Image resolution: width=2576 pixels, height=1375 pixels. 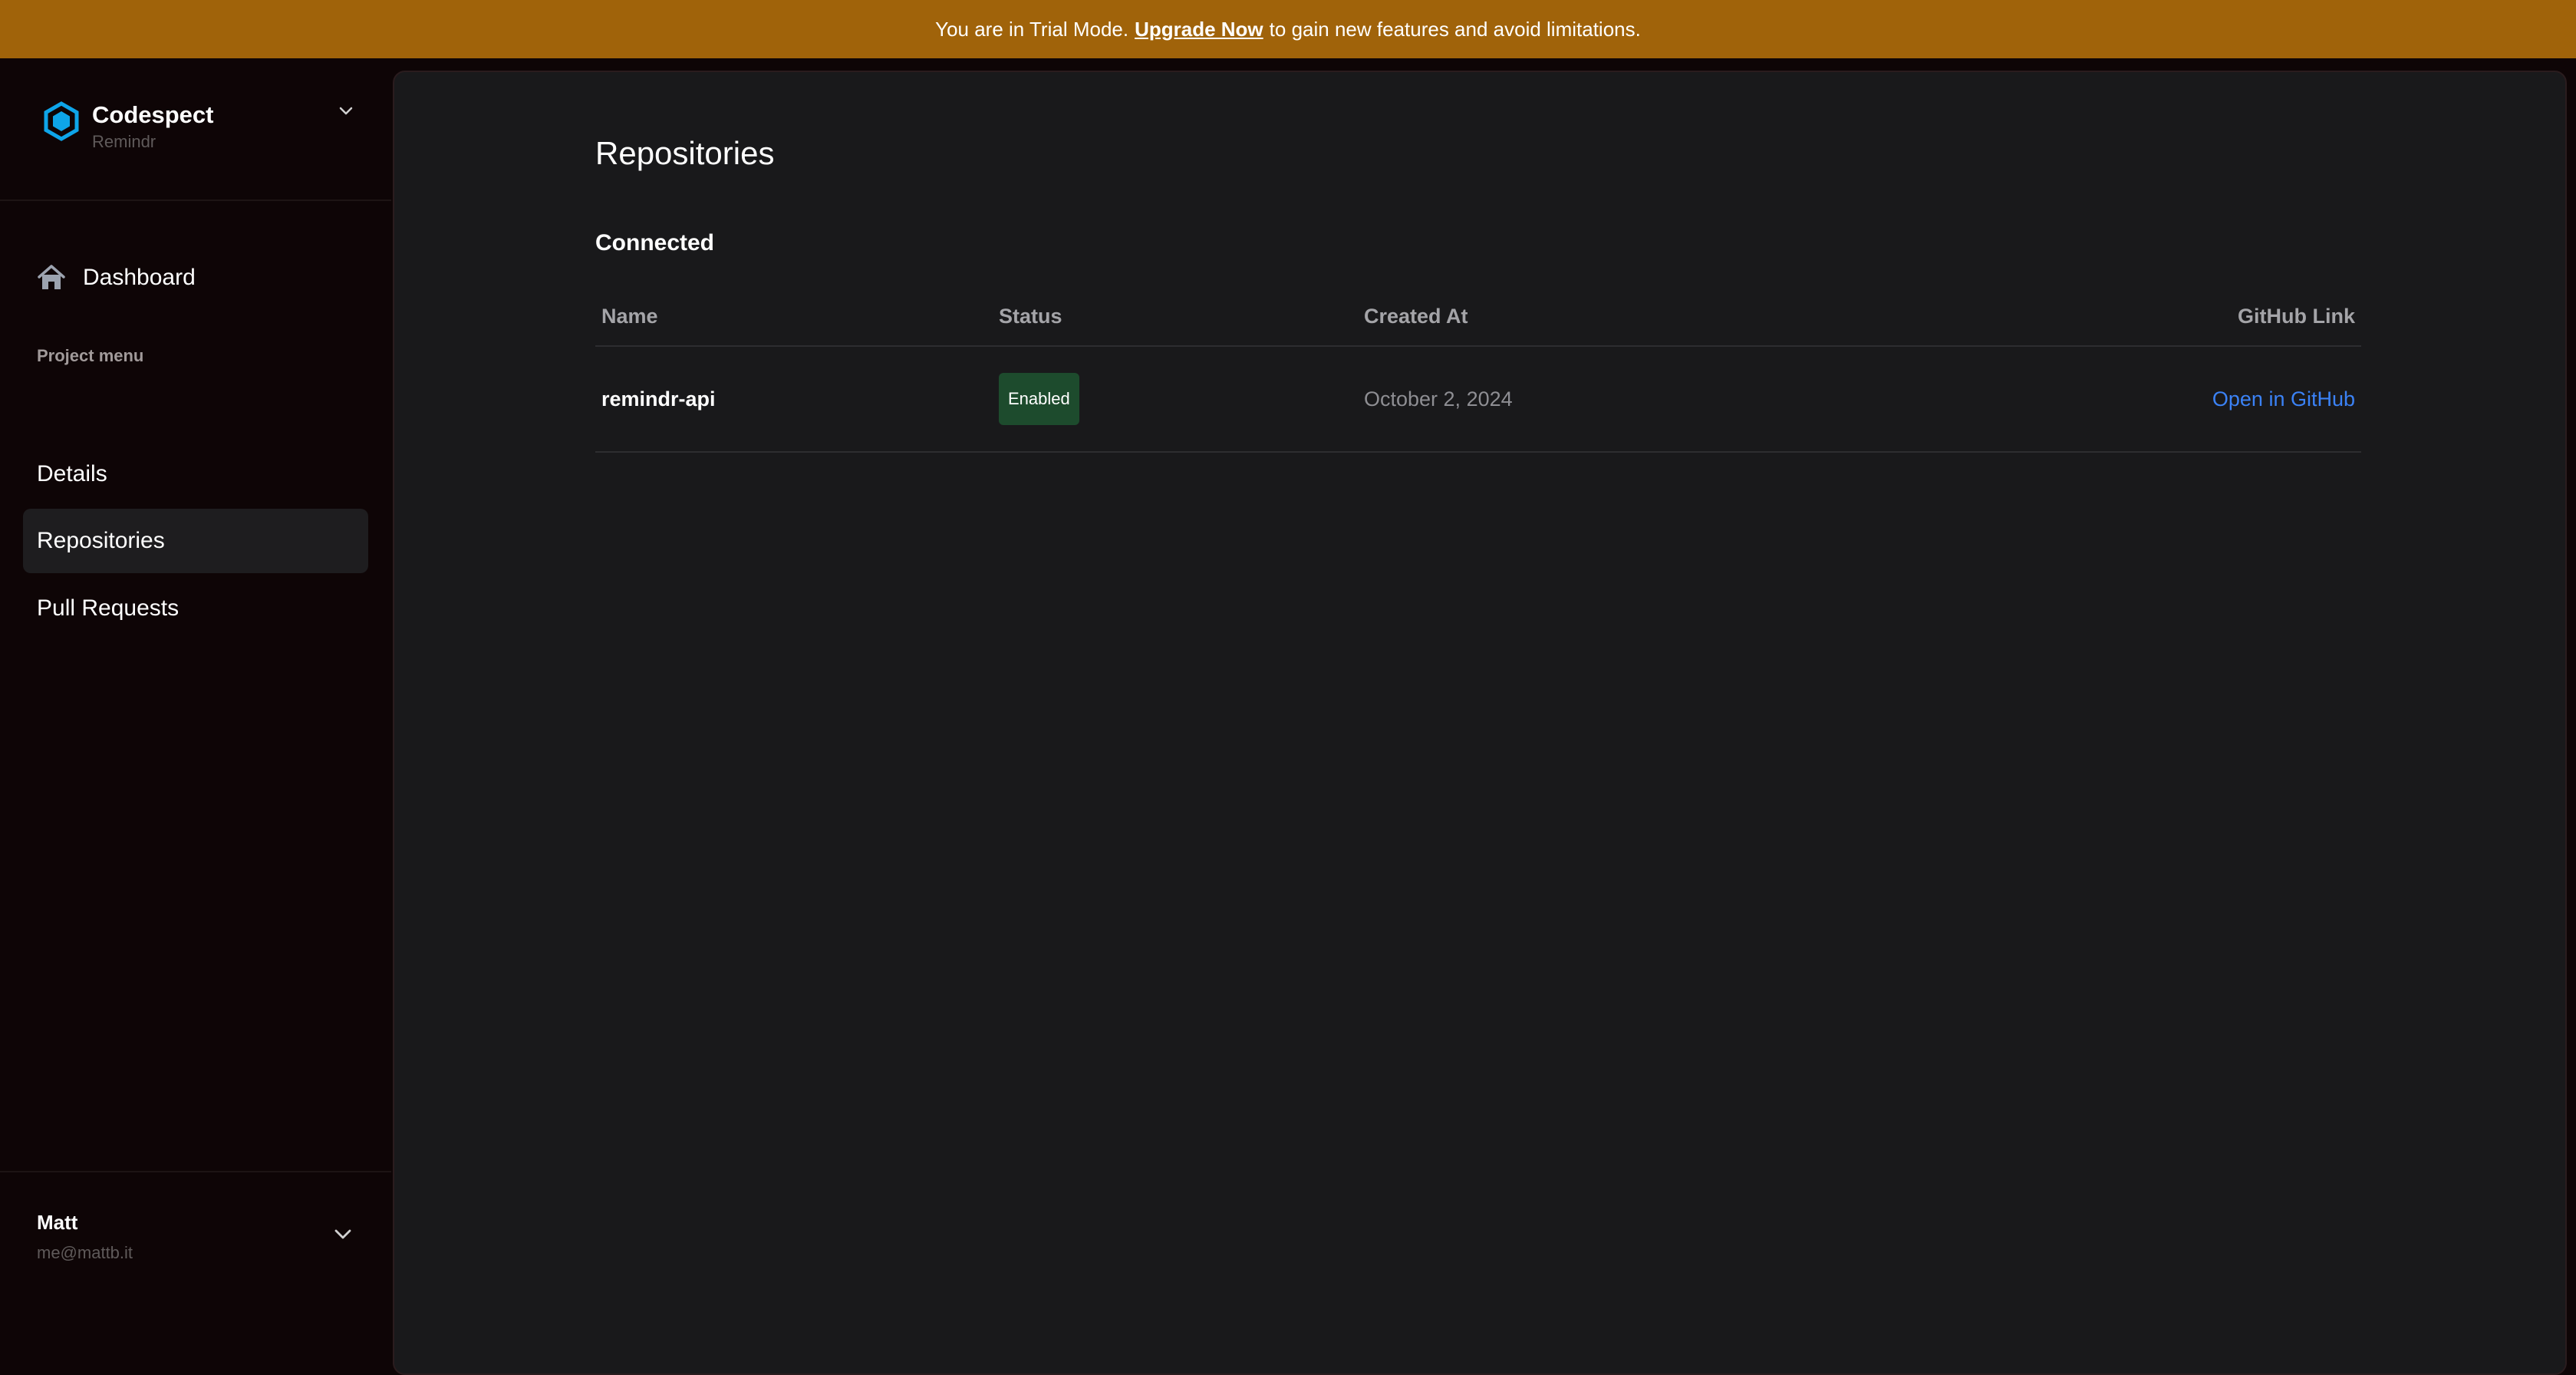 What do you see at coordinates (85, 1252) in the screenshot?
I see `user-email: me@mattb.it` at bounding box center [85, 1252].